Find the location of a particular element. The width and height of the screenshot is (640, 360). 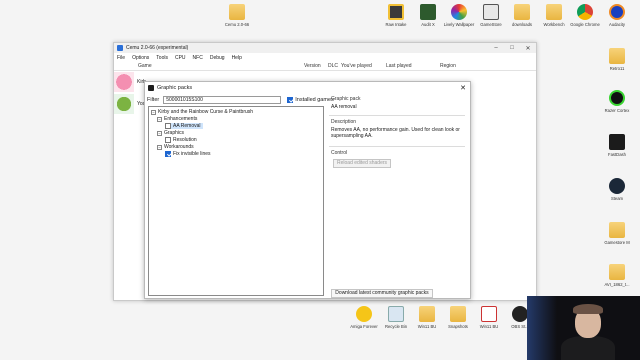

chrome-icon is located at coordinates (585, 12).